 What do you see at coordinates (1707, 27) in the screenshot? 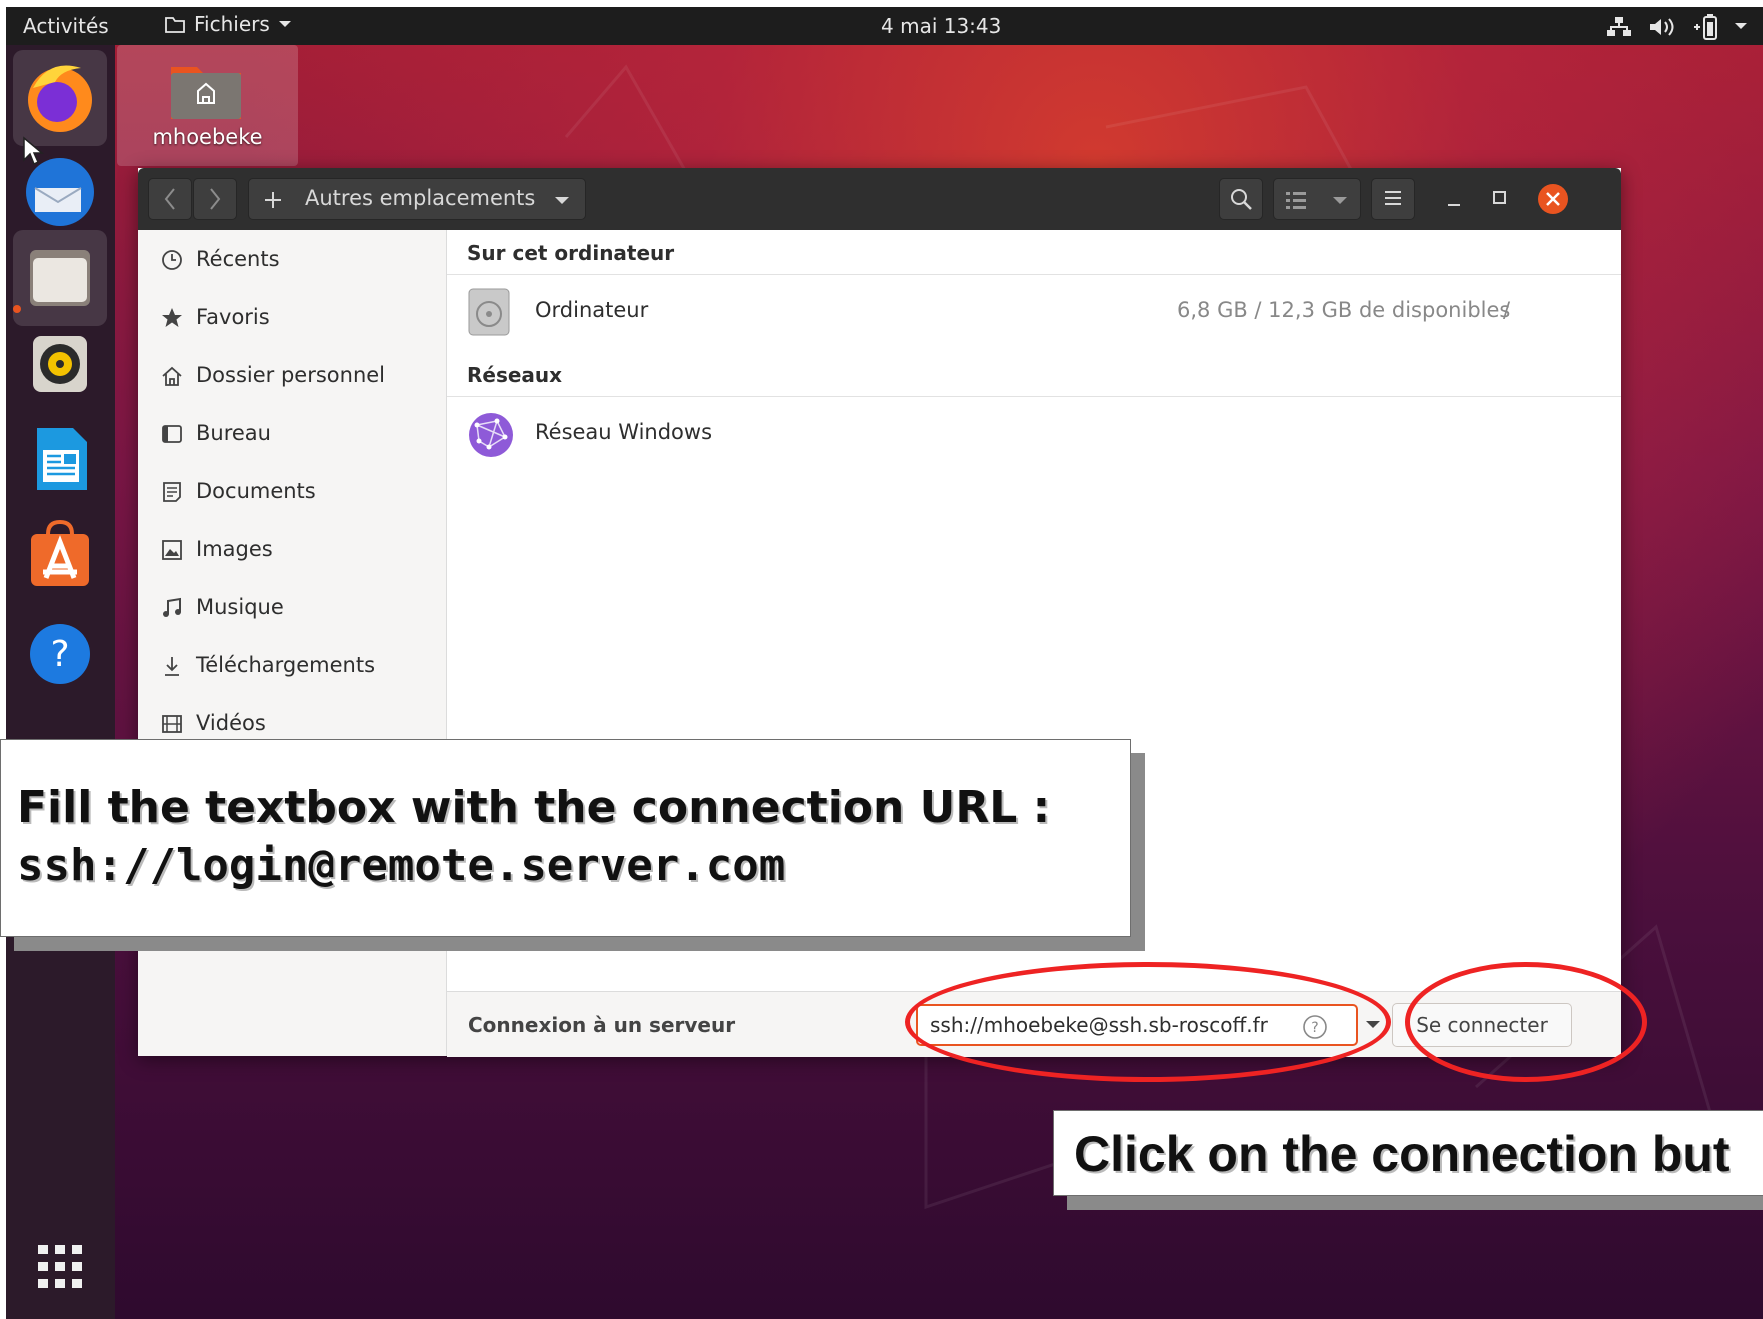
I see `battery-icon` at bounding box center [1707, 27].